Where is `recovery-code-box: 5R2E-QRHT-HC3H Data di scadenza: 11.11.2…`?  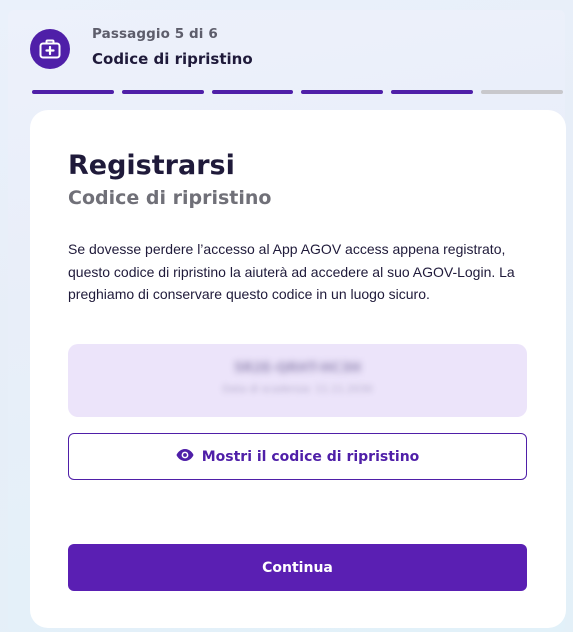 recovery-code-box: 5R2E-QRHT-HC3H Data di scadenza: 11.11.2… is located at coordinates (297, 380).